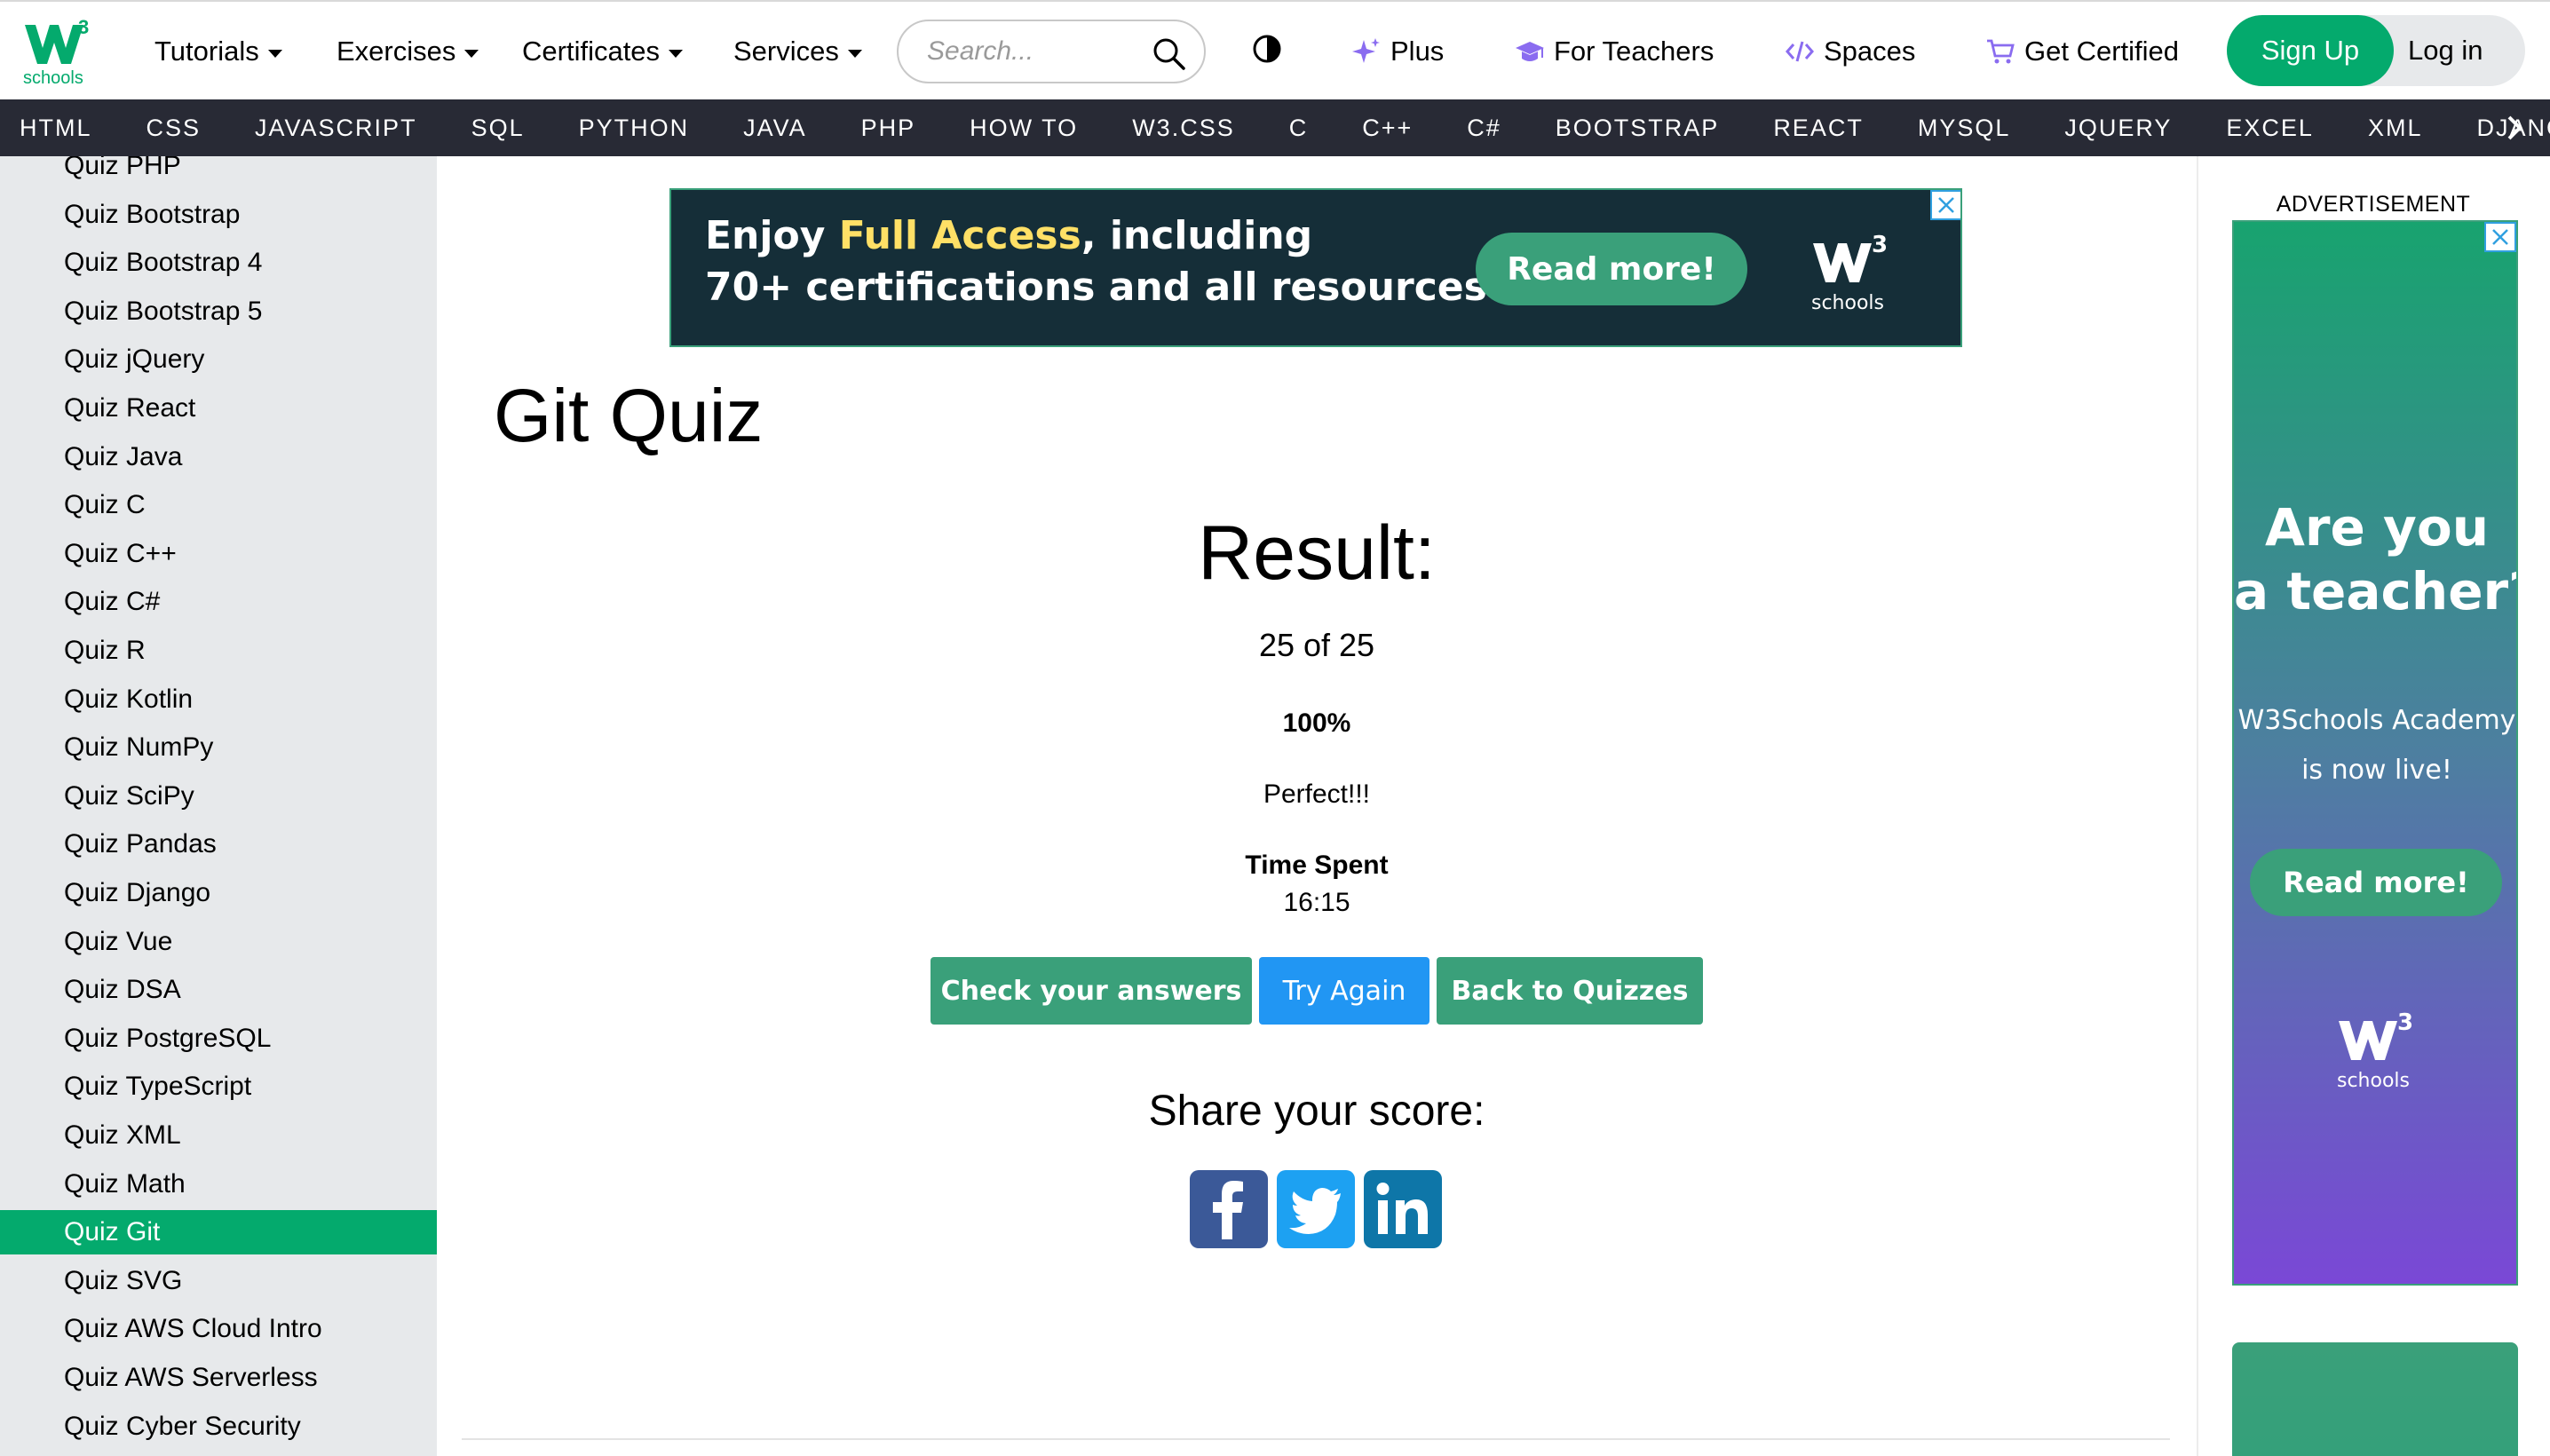 The width and height of the screenshot is (2550, 1456). I want to click on services-label: Services, so click(786, 51).